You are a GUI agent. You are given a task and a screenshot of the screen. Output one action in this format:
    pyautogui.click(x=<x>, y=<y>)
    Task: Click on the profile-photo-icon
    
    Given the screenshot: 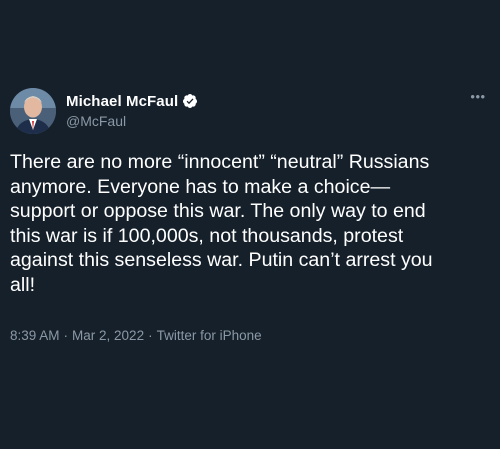 What is the action you would take?
    pyautogui.click(x=33, y=111)
    